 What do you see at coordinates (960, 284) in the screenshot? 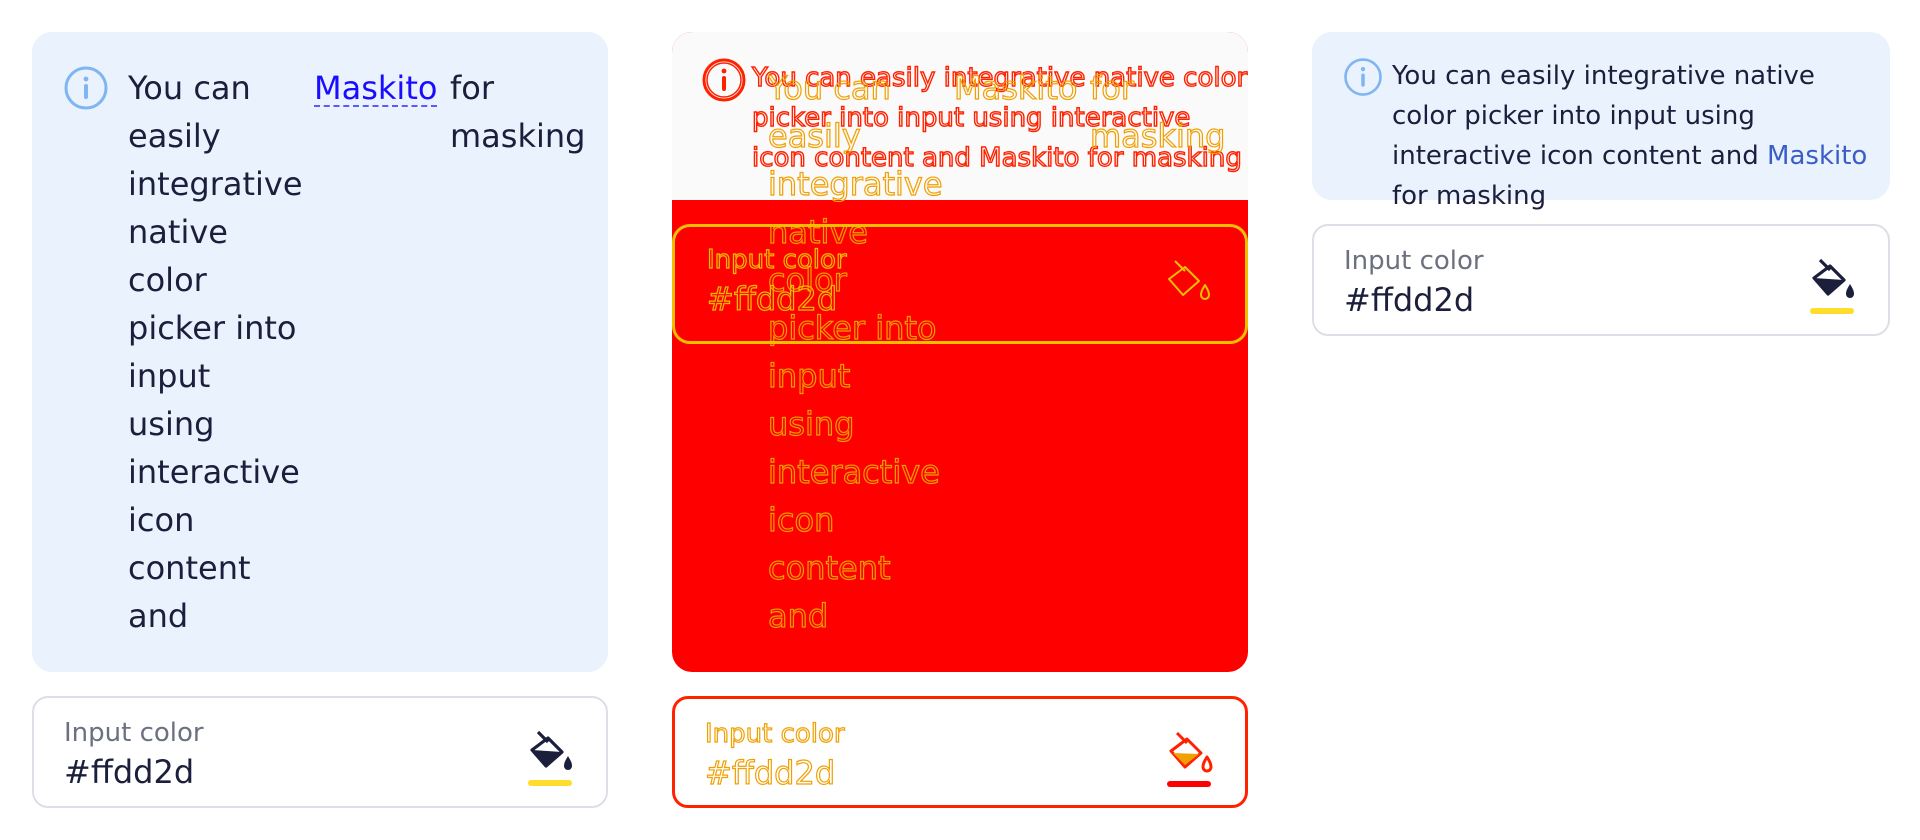
I see `ghost-color-input: Input color #ffdd2d` at bounding box center [960, 284].